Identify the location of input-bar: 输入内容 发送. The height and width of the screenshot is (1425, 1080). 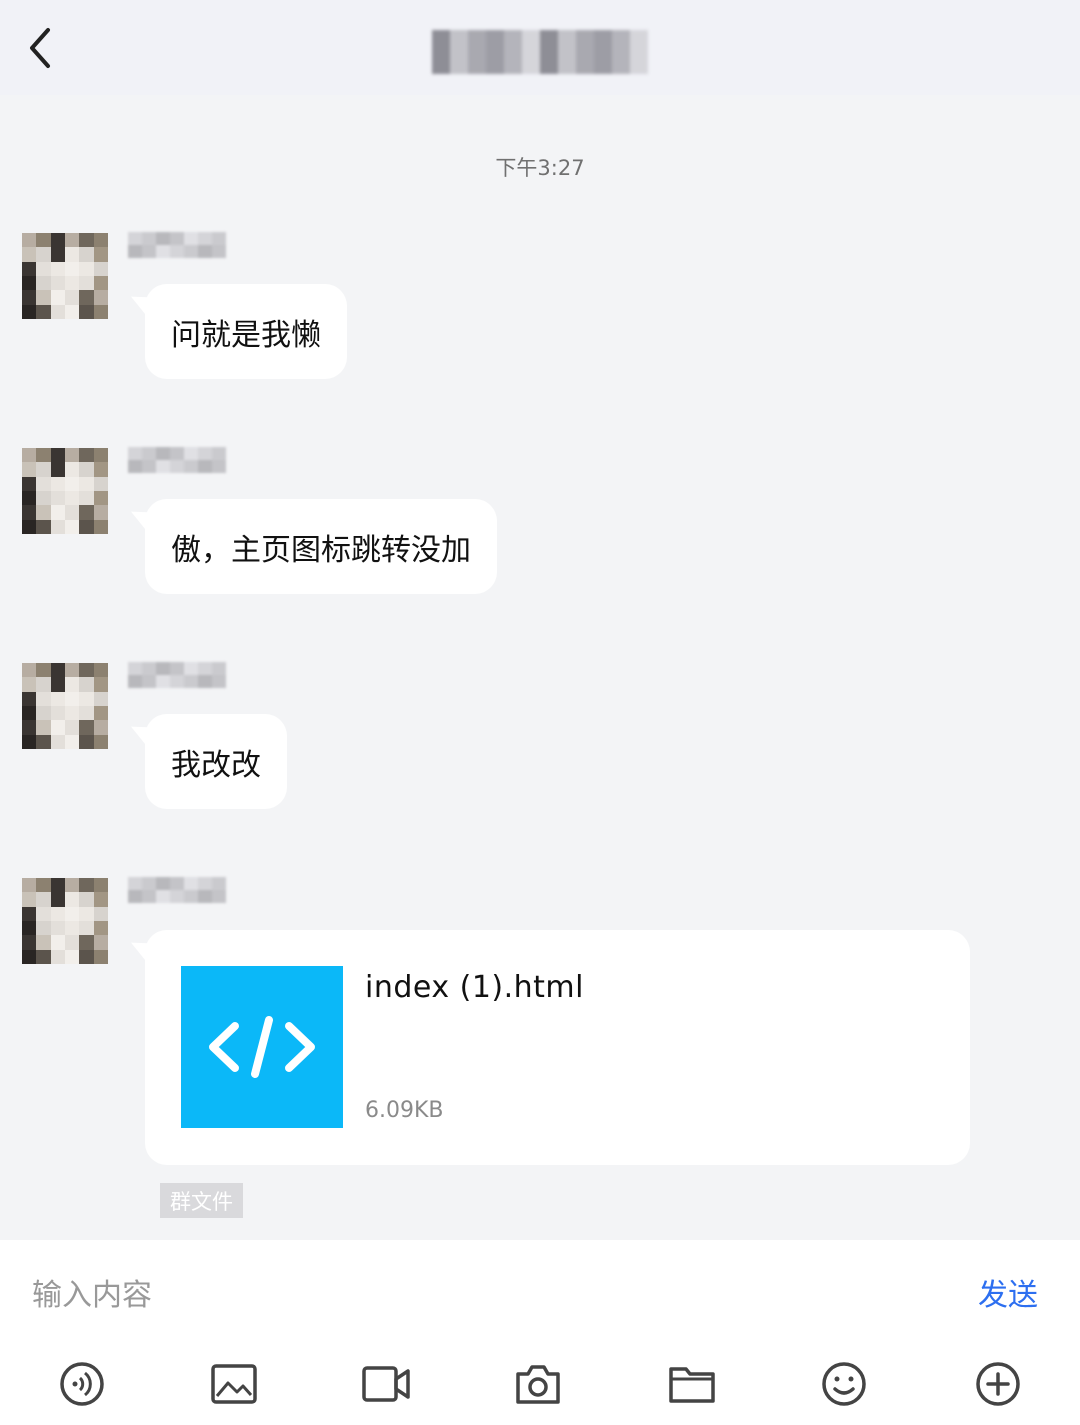
(540, 1332).